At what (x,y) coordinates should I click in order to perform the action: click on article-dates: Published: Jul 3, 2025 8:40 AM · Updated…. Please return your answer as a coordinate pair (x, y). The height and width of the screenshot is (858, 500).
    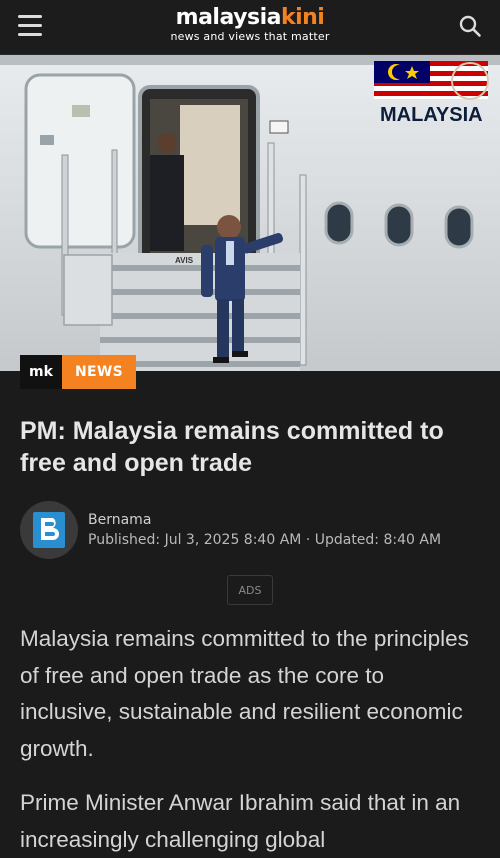
    Looking at the image, I should click on (264, 540).